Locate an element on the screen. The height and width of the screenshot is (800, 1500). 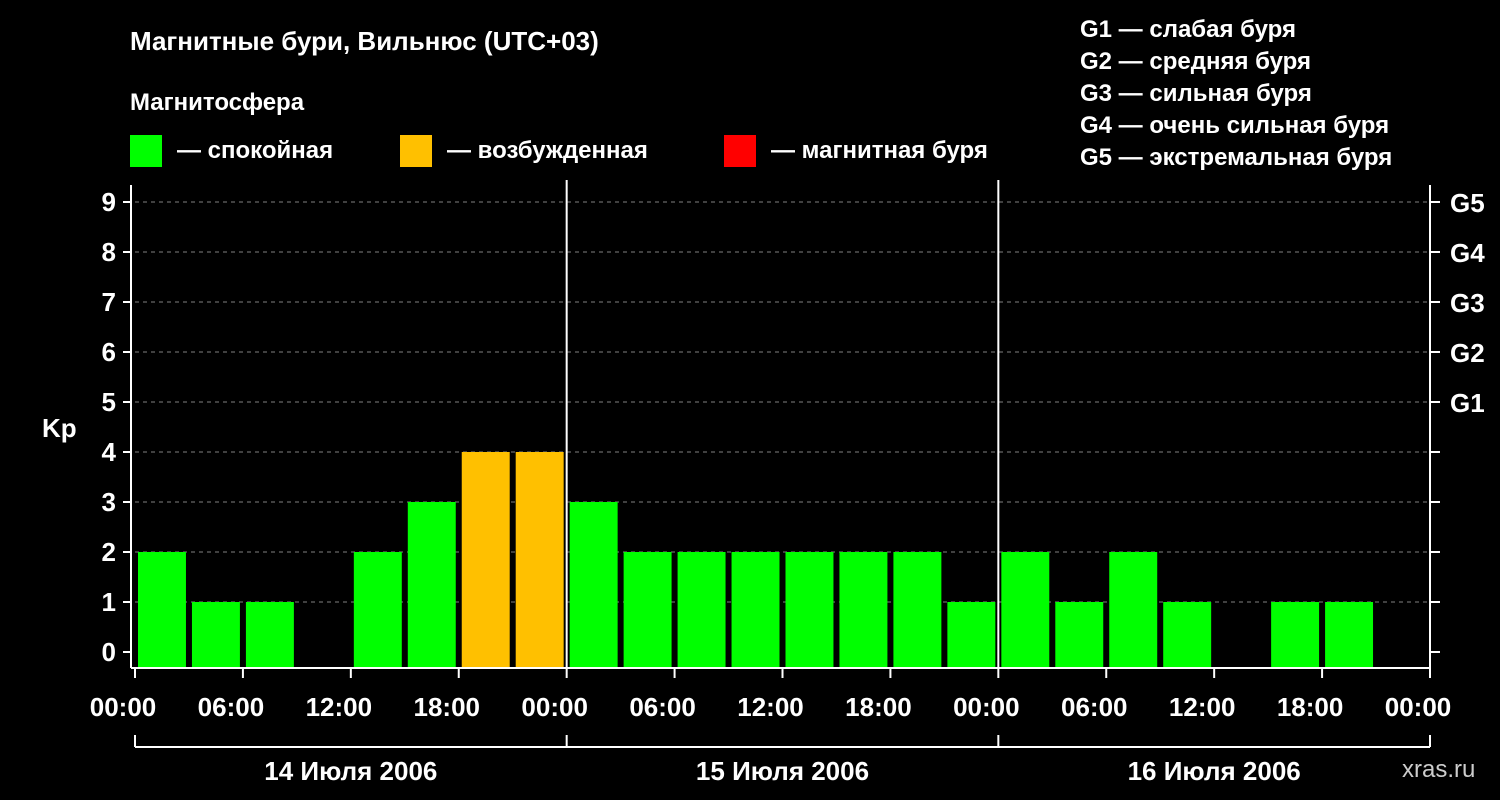
y-tick-label: 9 is located at coordinates (109, 202).